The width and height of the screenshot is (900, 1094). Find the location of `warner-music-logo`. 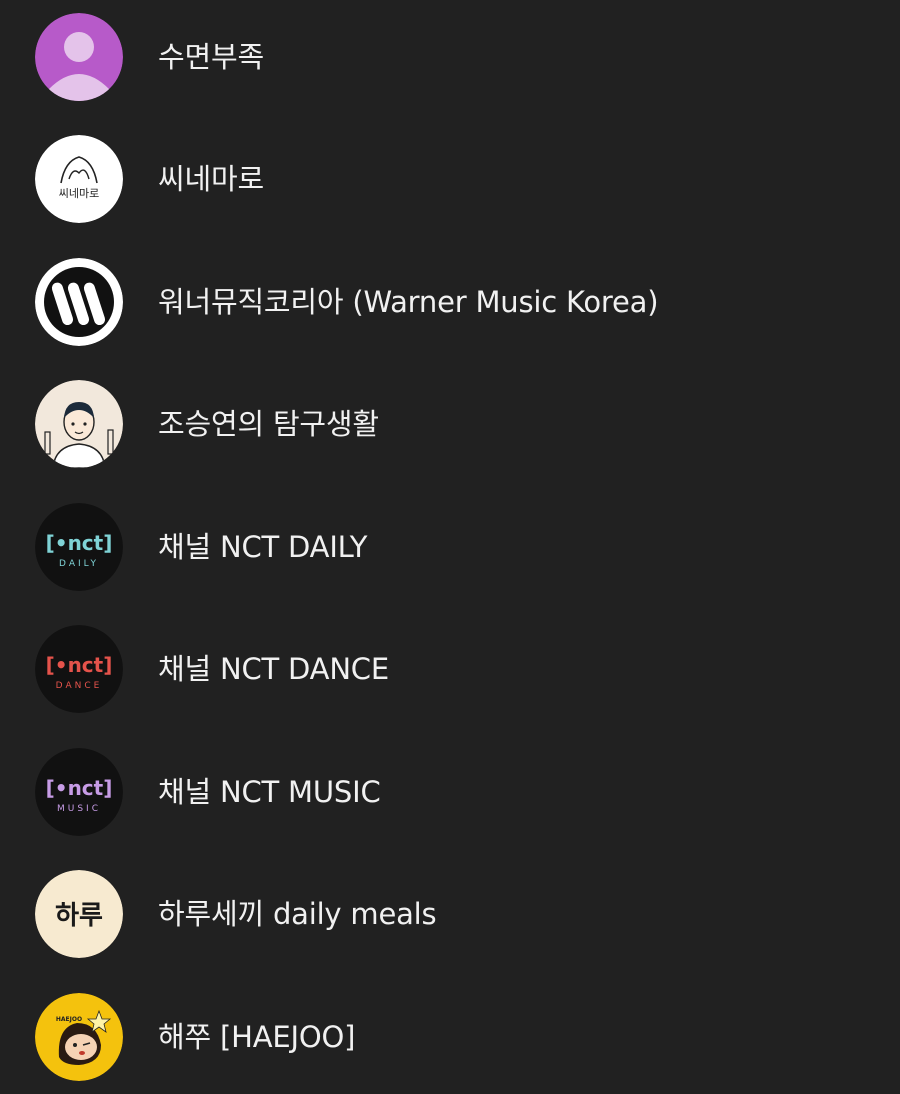

warner-music-logo is located at coordinates (79, 302).